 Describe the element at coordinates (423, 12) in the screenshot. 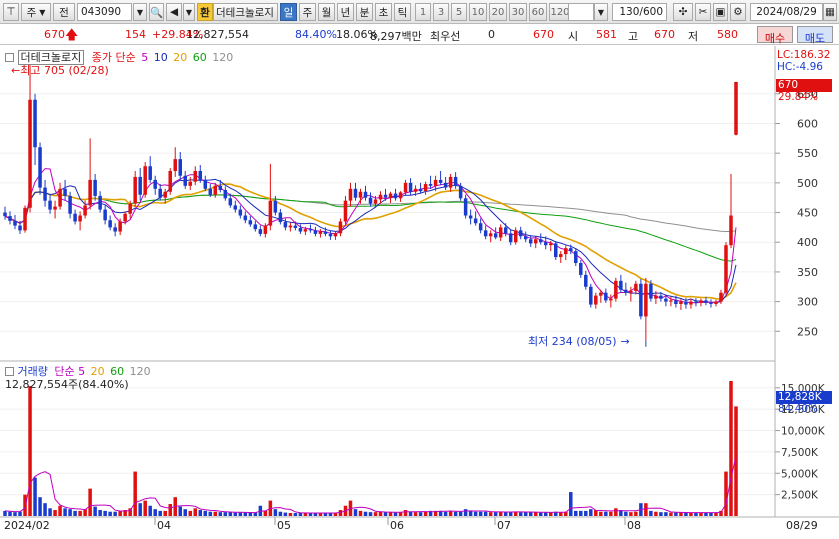

I see `interval-tab-0: 1` at that location.